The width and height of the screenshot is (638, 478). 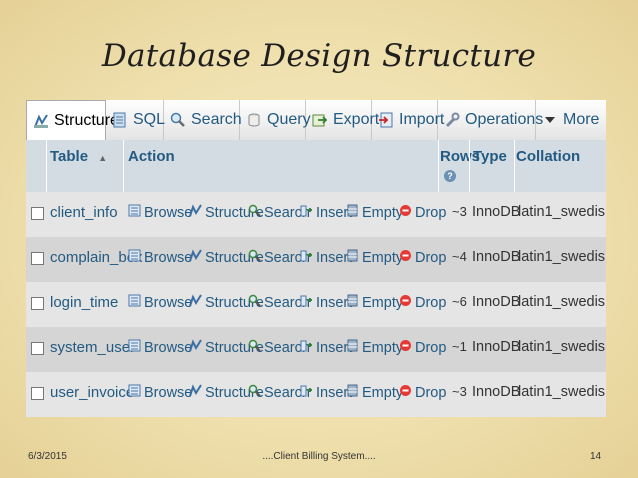 I want to click on page-number: 14, so click(x=596, y=456).